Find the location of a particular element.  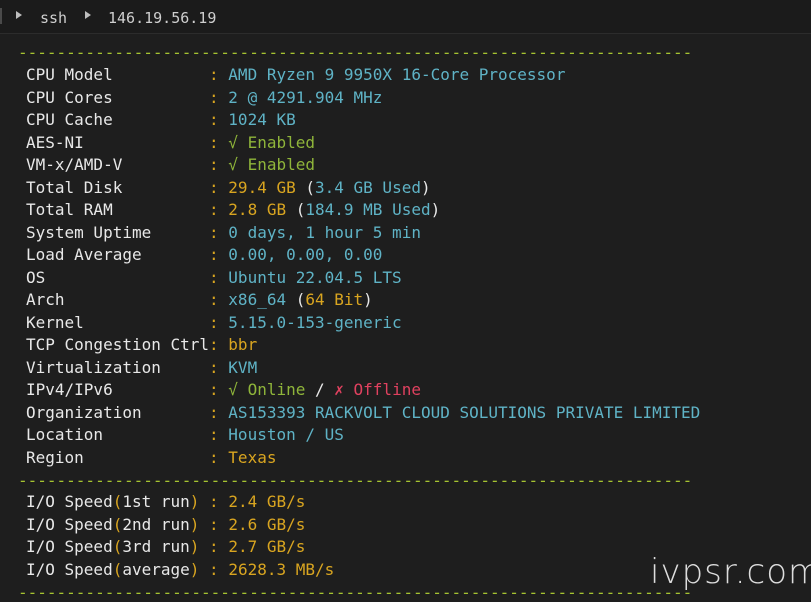

info-value: AMD Ryzen 9 9950X 16-Core Processor is located at coordinates (397, 74).